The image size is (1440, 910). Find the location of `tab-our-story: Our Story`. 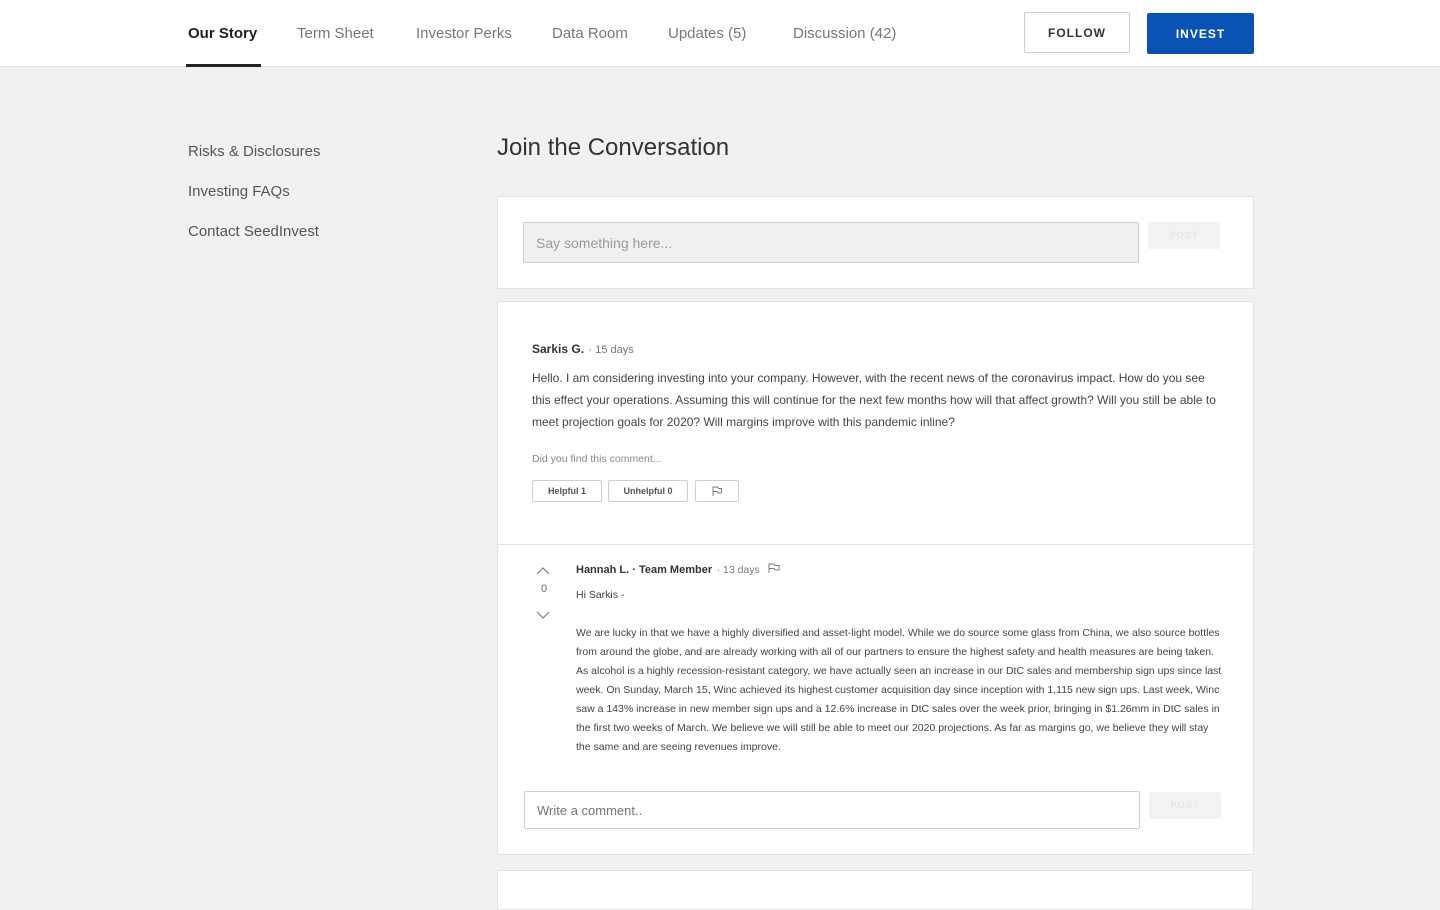

tab-our-story: Our Story is located at coordinates (223, 33).